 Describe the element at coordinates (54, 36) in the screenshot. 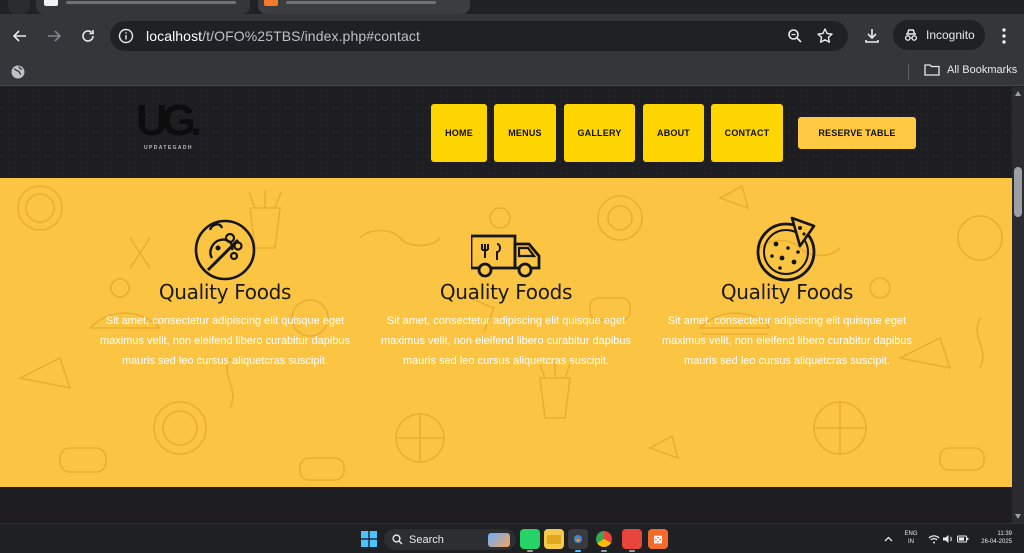

I see `forward-arrow-icon` at that location.